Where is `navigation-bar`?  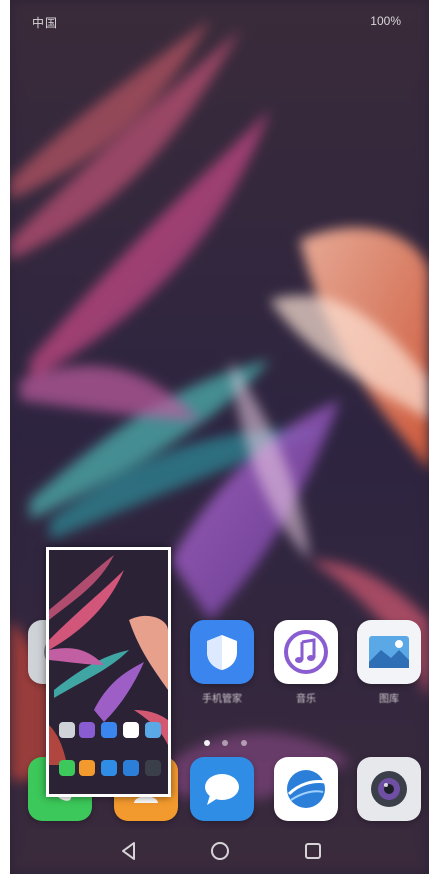 navigation-bar is located at coordinates (219, 848).